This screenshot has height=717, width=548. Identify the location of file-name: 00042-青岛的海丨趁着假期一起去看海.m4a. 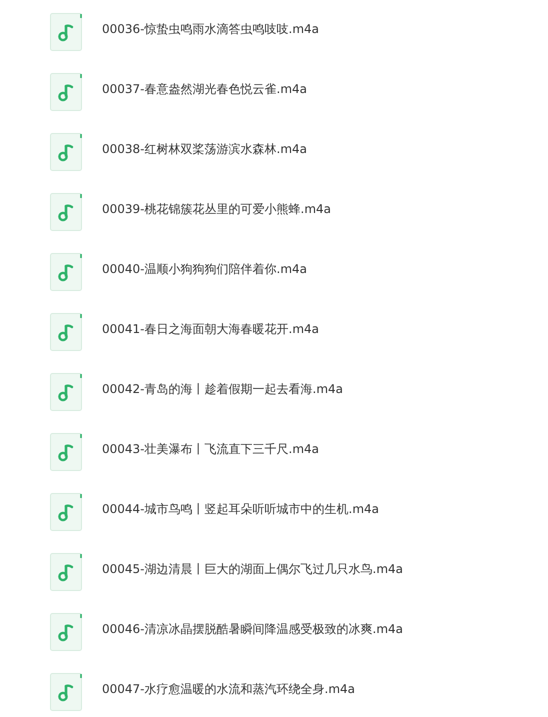
(222, 389).